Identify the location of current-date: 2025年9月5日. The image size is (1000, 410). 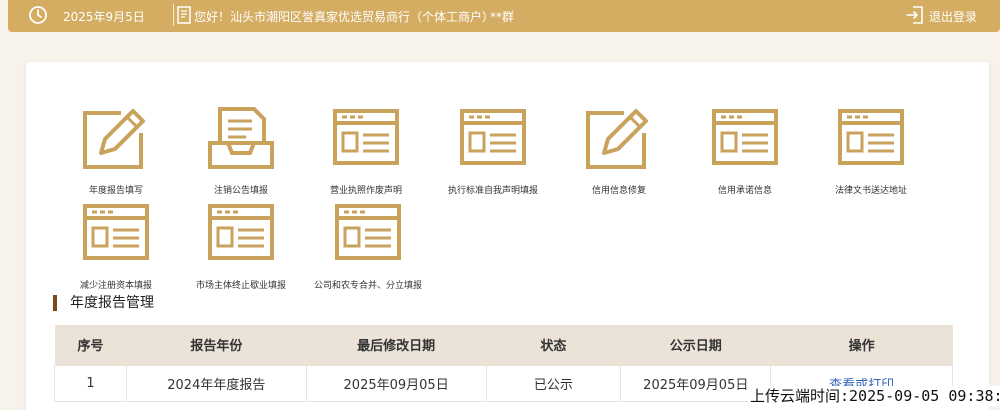
(104, 17).